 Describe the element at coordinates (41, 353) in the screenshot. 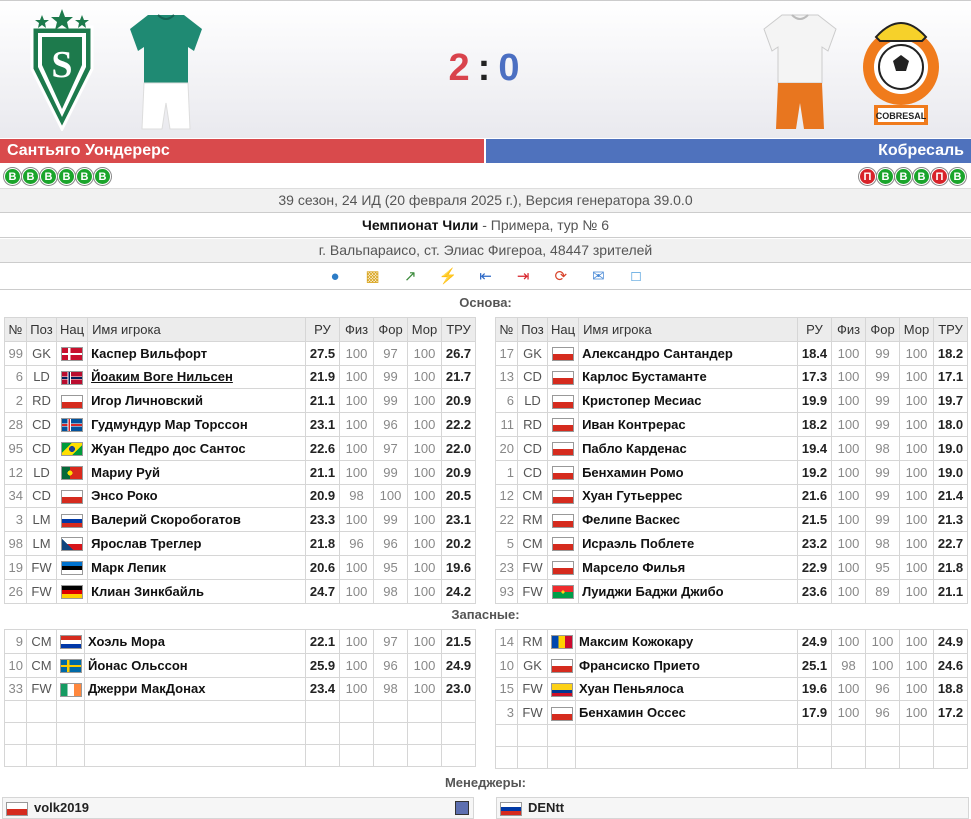

I see `player-position: GK` at that location.